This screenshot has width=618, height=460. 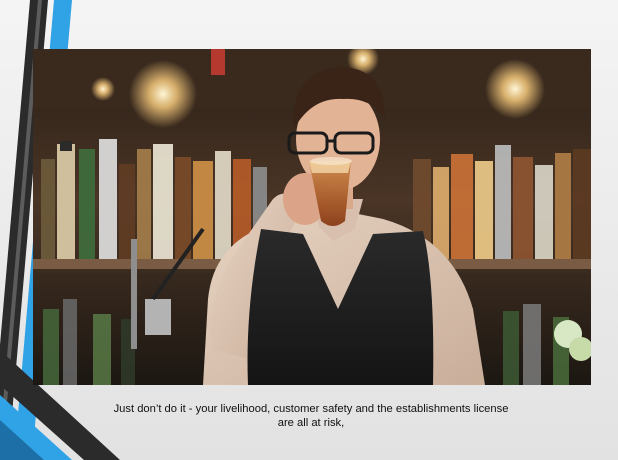 What do you see at coordinates (311, 423) in the screenshot?
I see `caption-line-2: are all at risk,` at bounding box center [311, 423].